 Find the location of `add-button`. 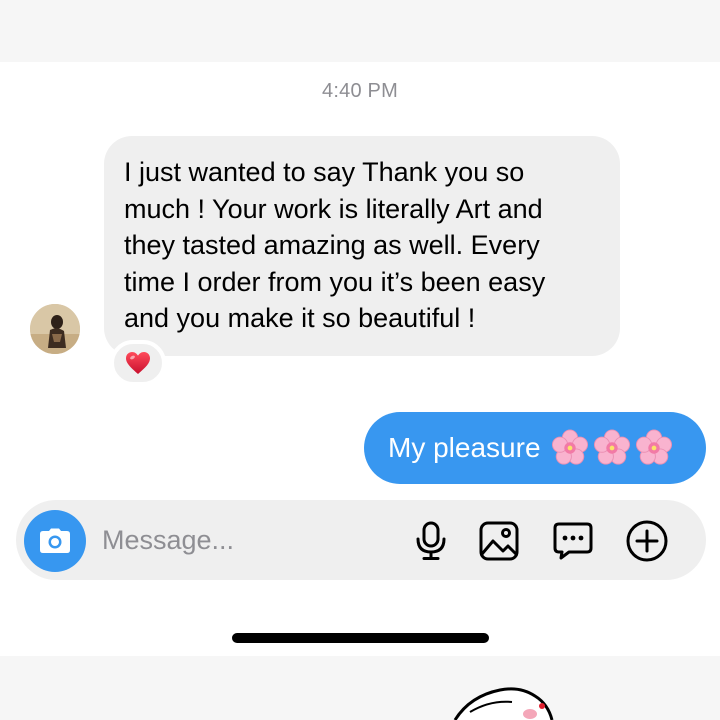

add-button is located at coordinates (647, 541).